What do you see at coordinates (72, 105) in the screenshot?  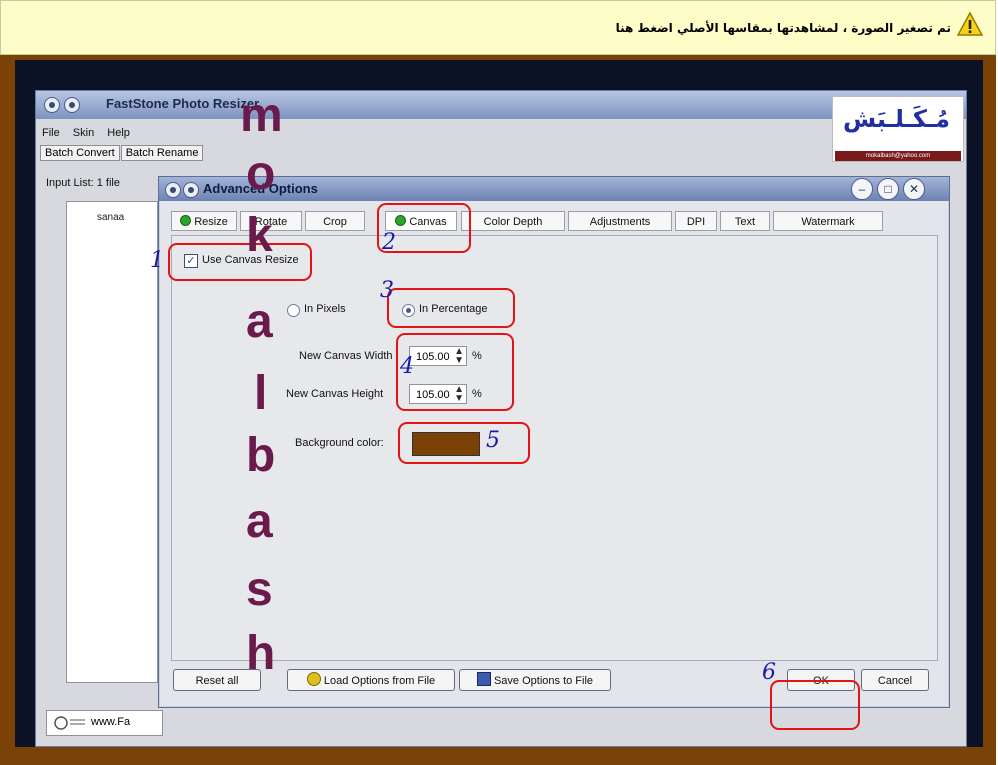 I see `window-pin-icon` at bounding box center [72, 105].